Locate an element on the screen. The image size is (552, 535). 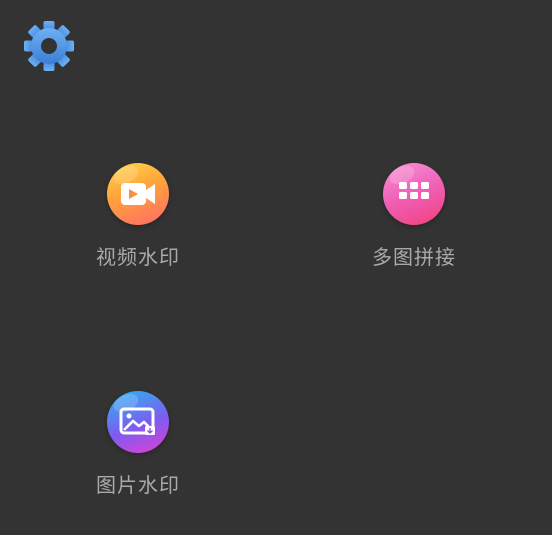
video-watermark-label: 视频水印 is located at coordinates (138, 257).